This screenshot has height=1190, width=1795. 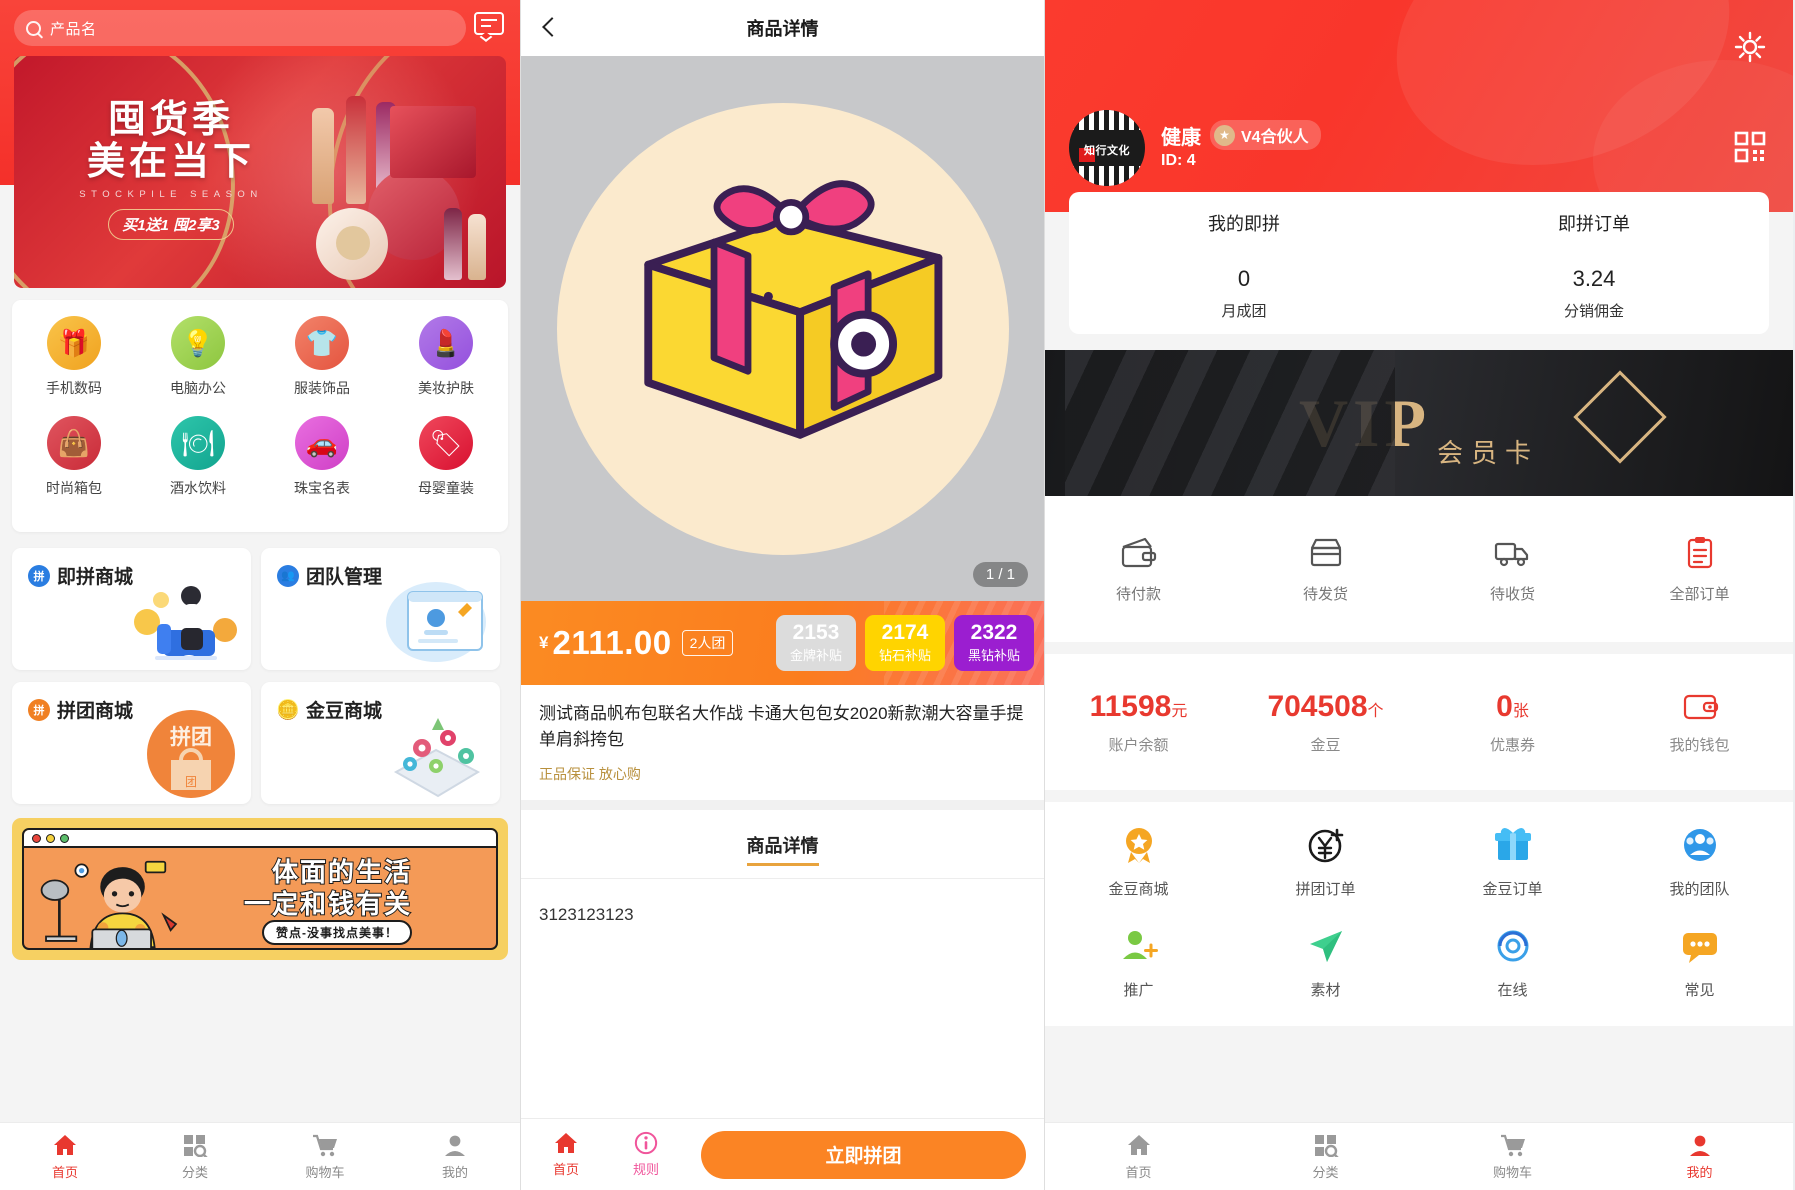 I want to click on shortcut-jindou-mall: 金豆商城, so click(x=1138, y=874).